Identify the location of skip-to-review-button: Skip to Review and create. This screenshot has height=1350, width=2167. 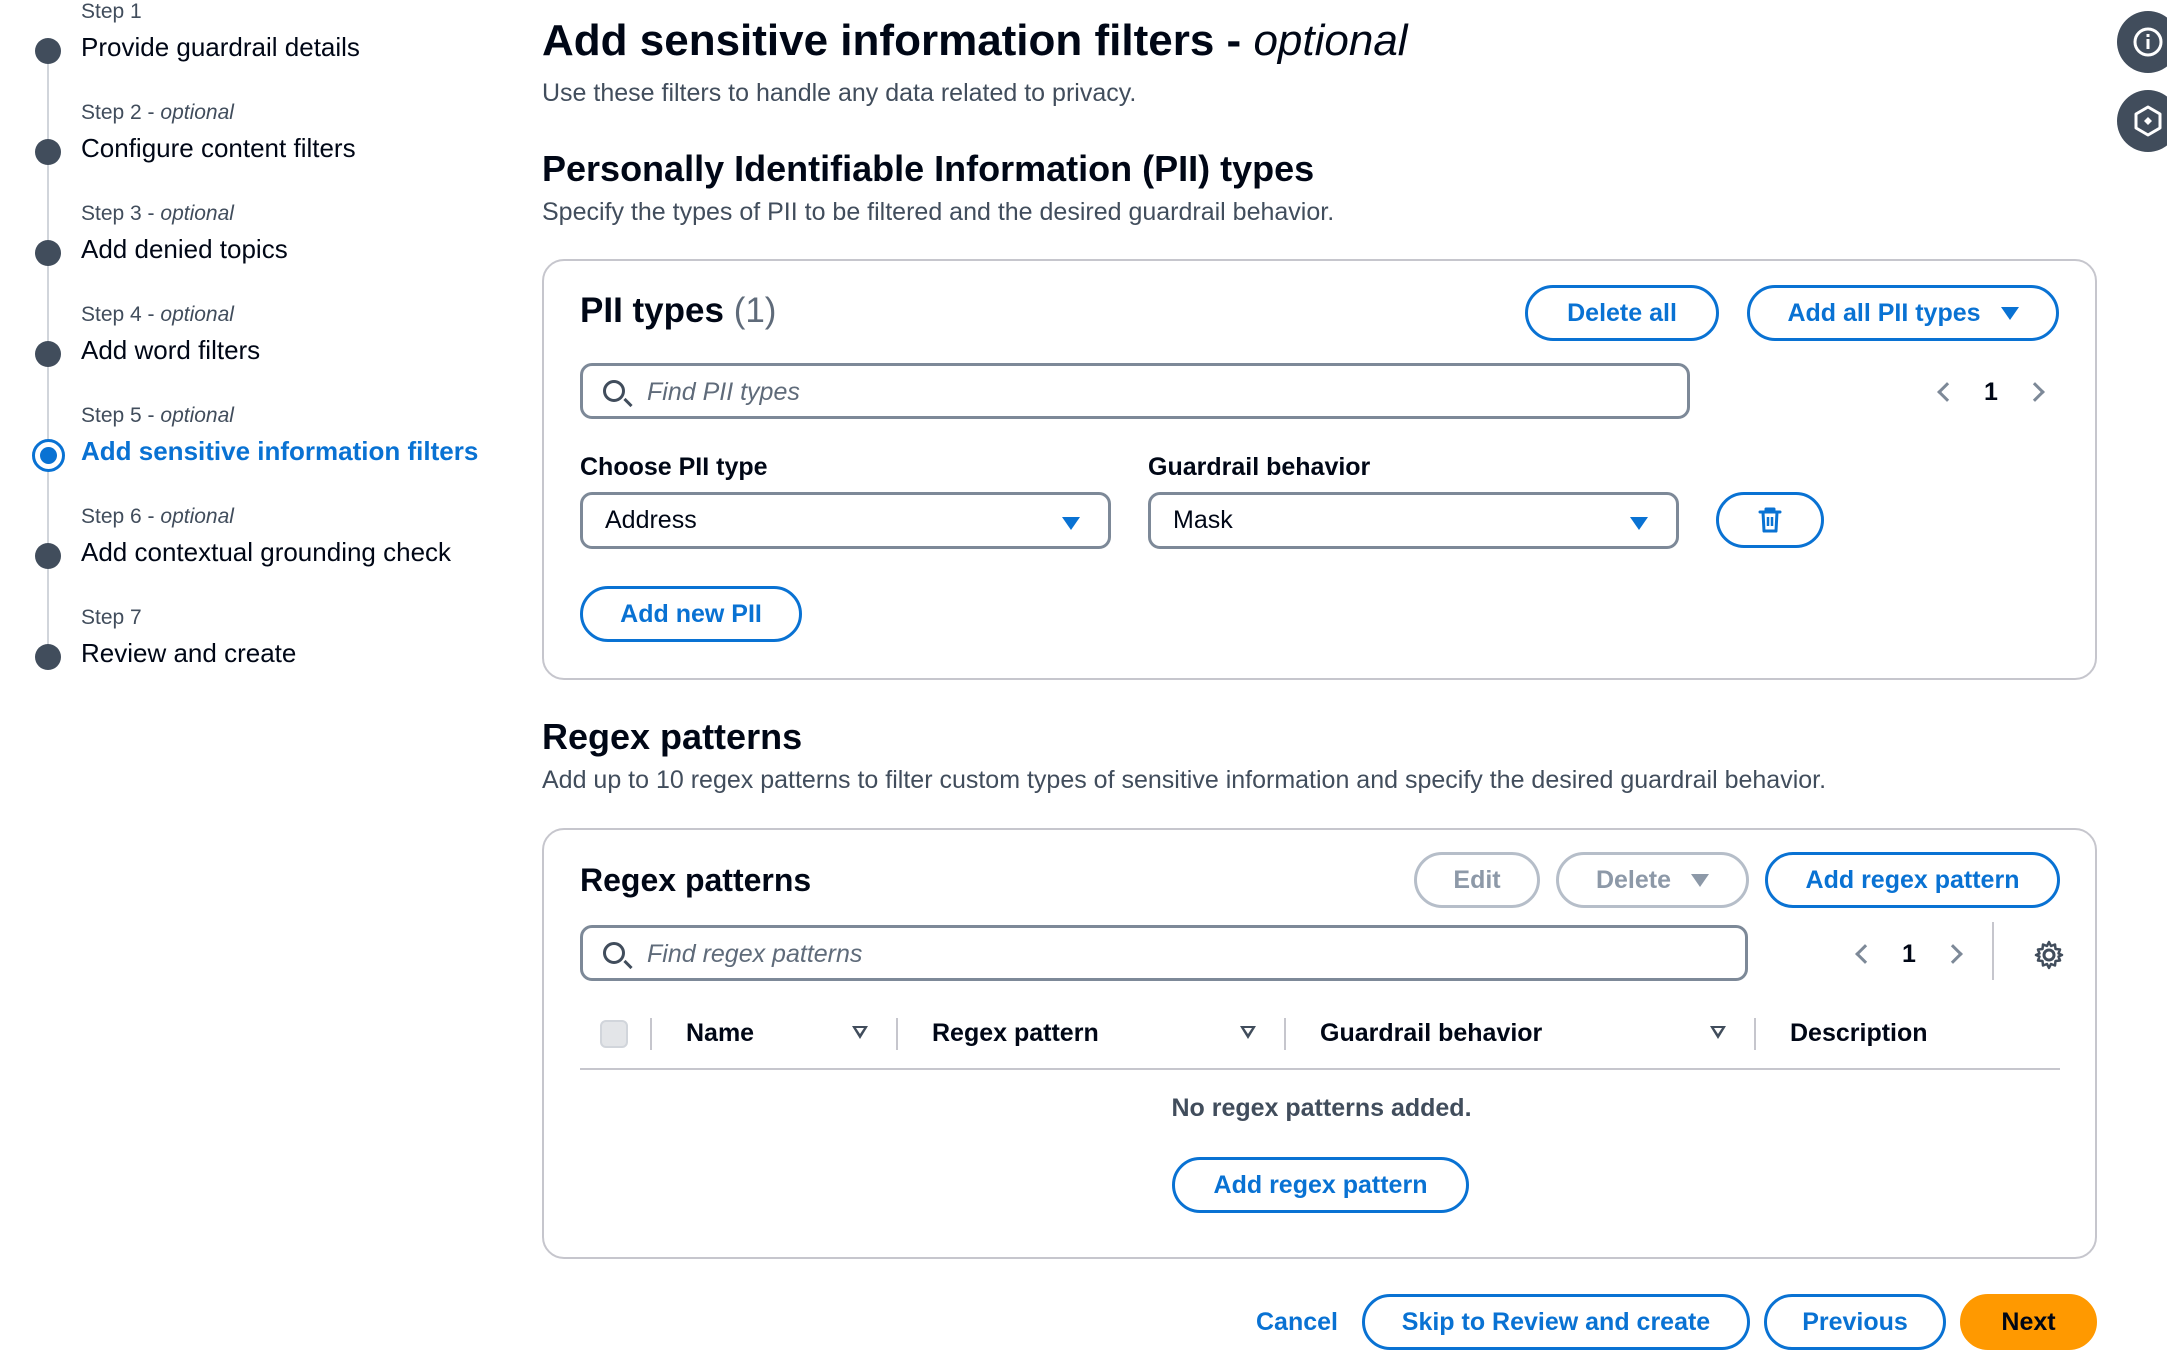
(1556, 1322).